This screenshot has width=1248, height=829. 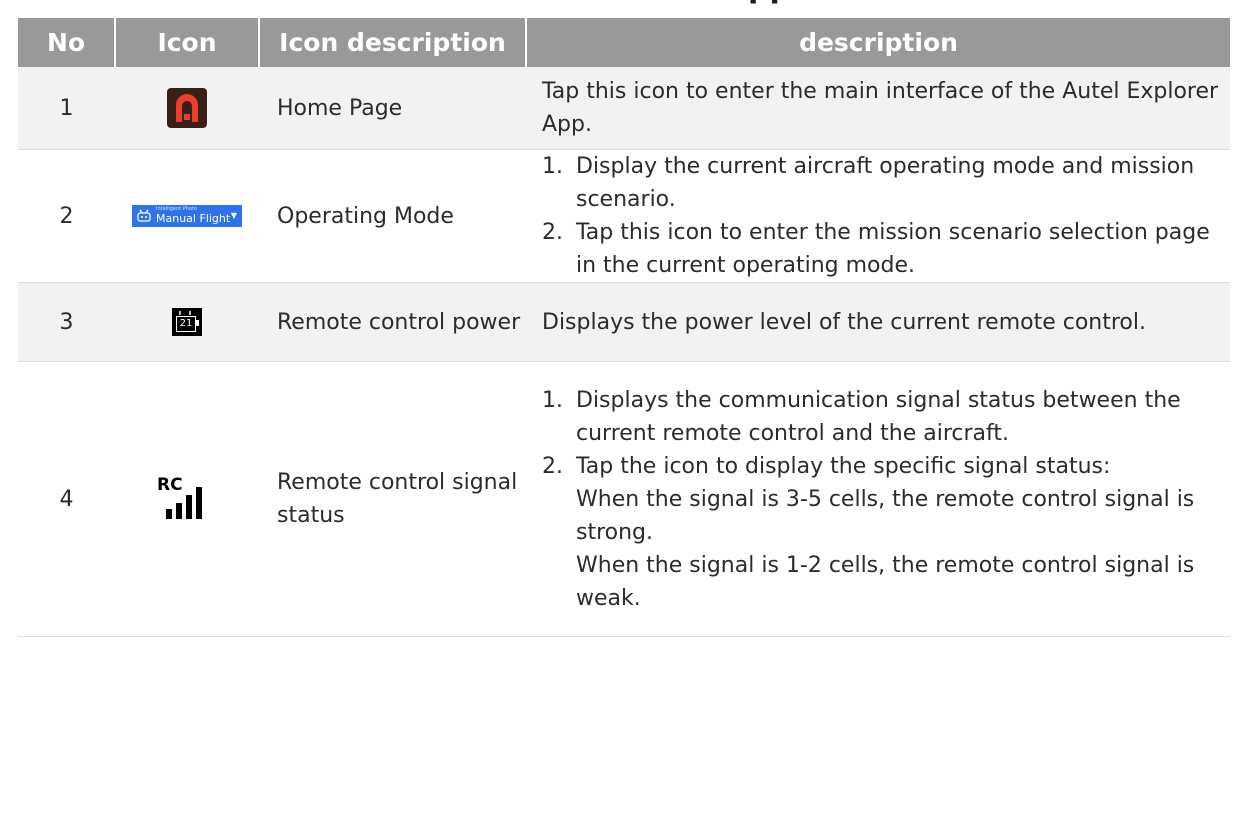 I want to click on header-no: No, so click(x=66, y=42).